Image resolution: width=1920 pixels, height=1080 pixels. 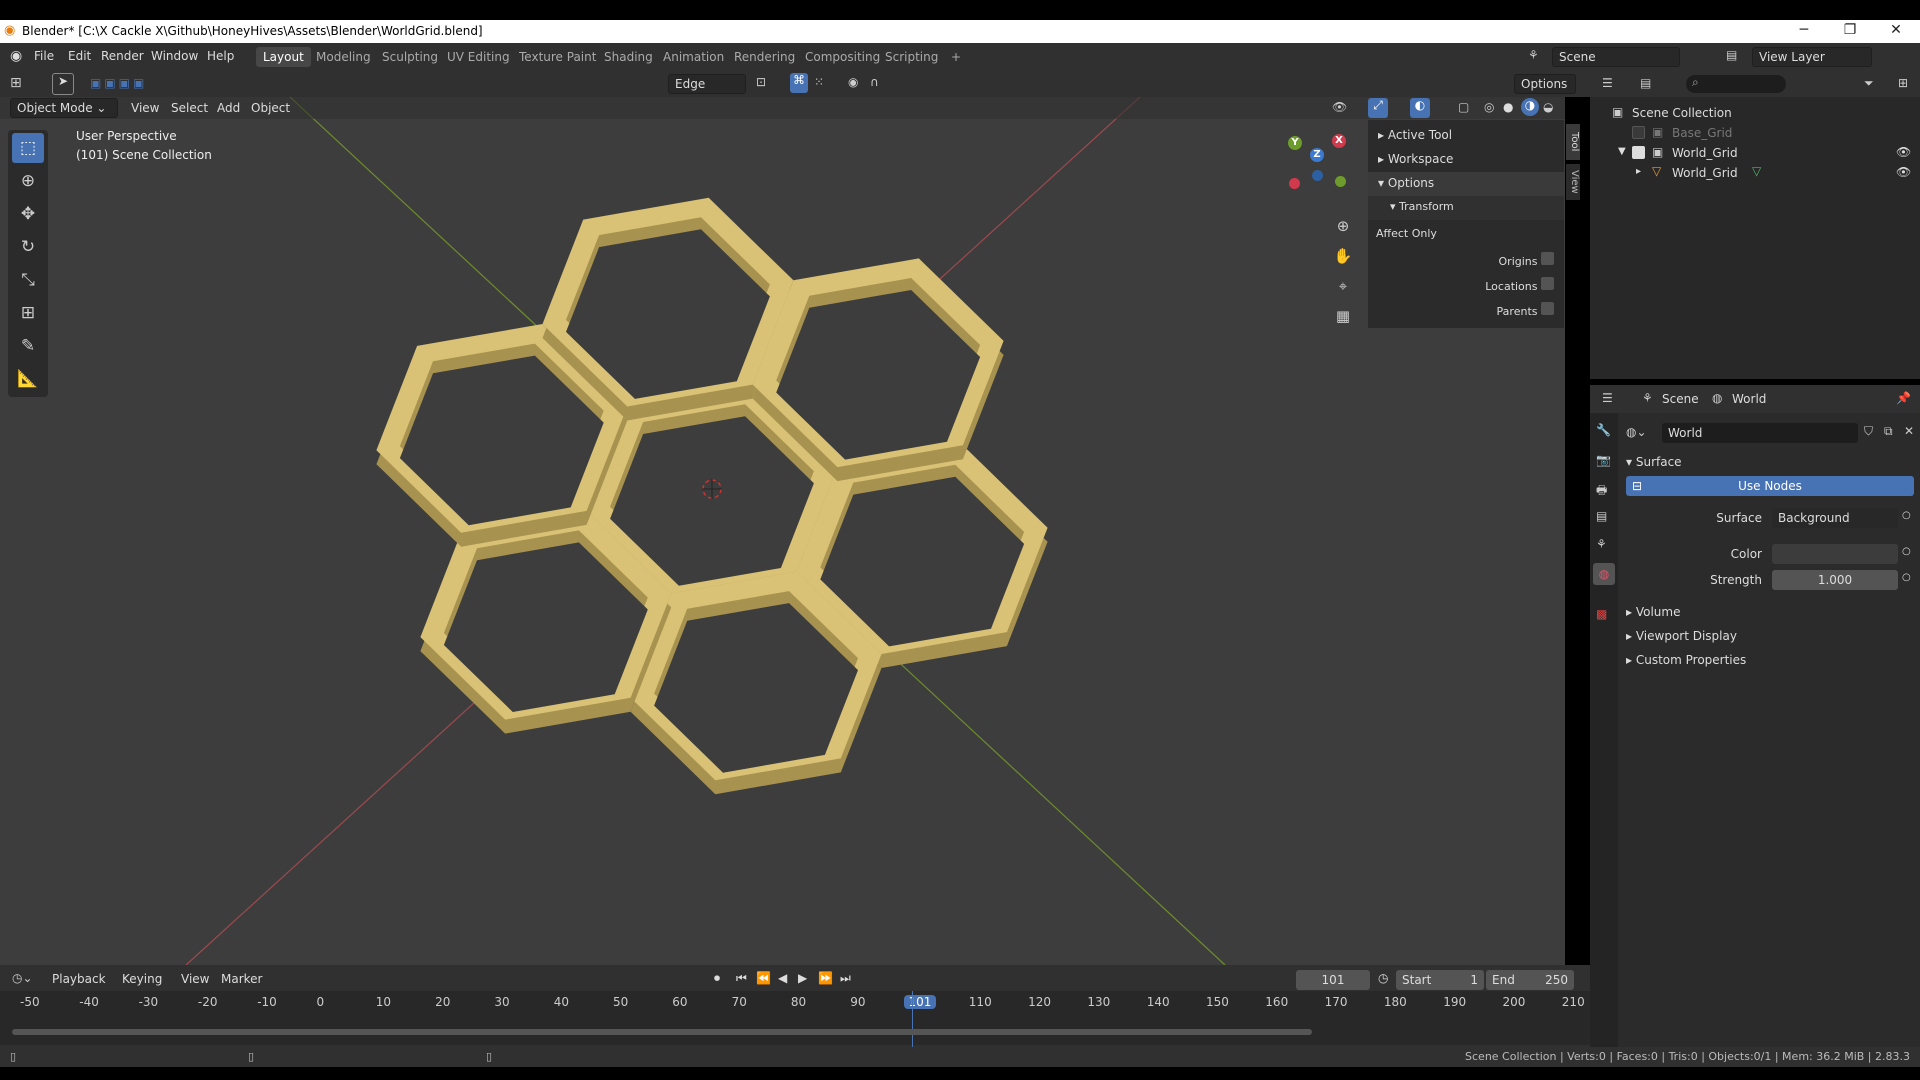 What do you see at coordinates (1616, 57) in the screenshot?
I see `scene-selector: Scene` at bounding box center [1616, 57].